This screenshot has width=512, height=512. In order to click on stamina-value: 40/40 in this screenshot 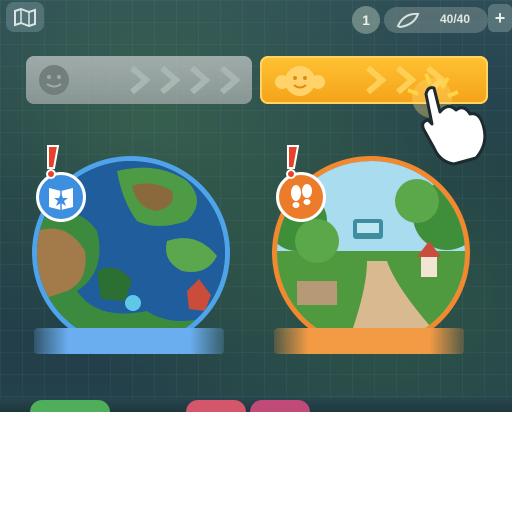, I will do `click(454, 19)`.